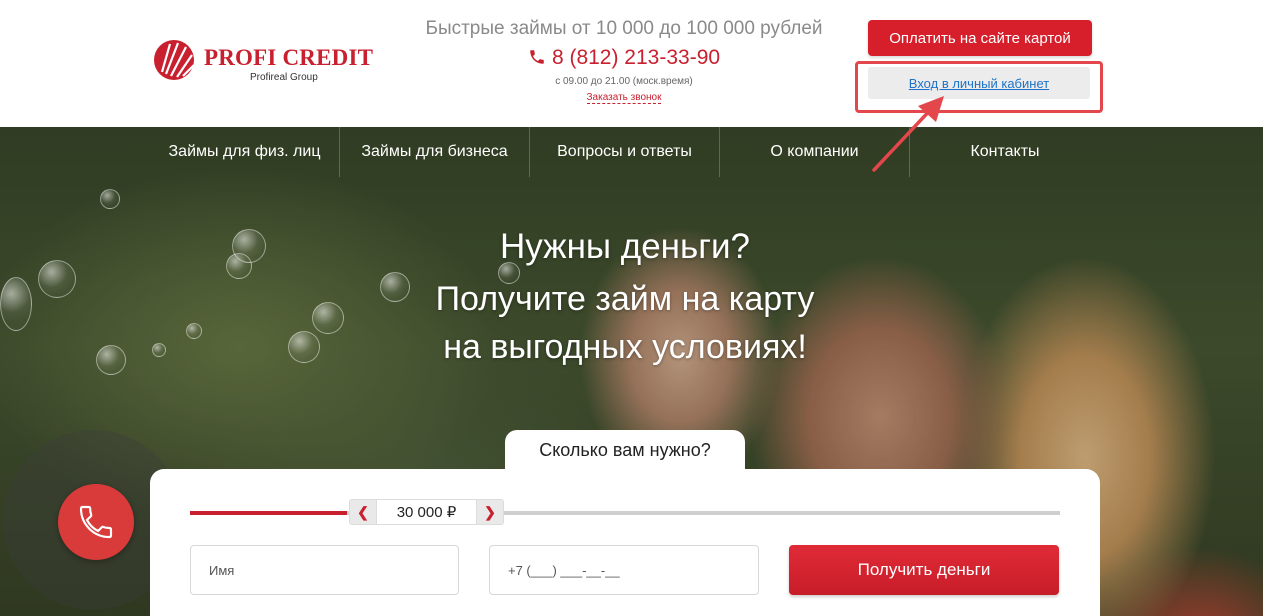  I want to click on form-tab: Сколько вам нужно?, so click(625, 450).